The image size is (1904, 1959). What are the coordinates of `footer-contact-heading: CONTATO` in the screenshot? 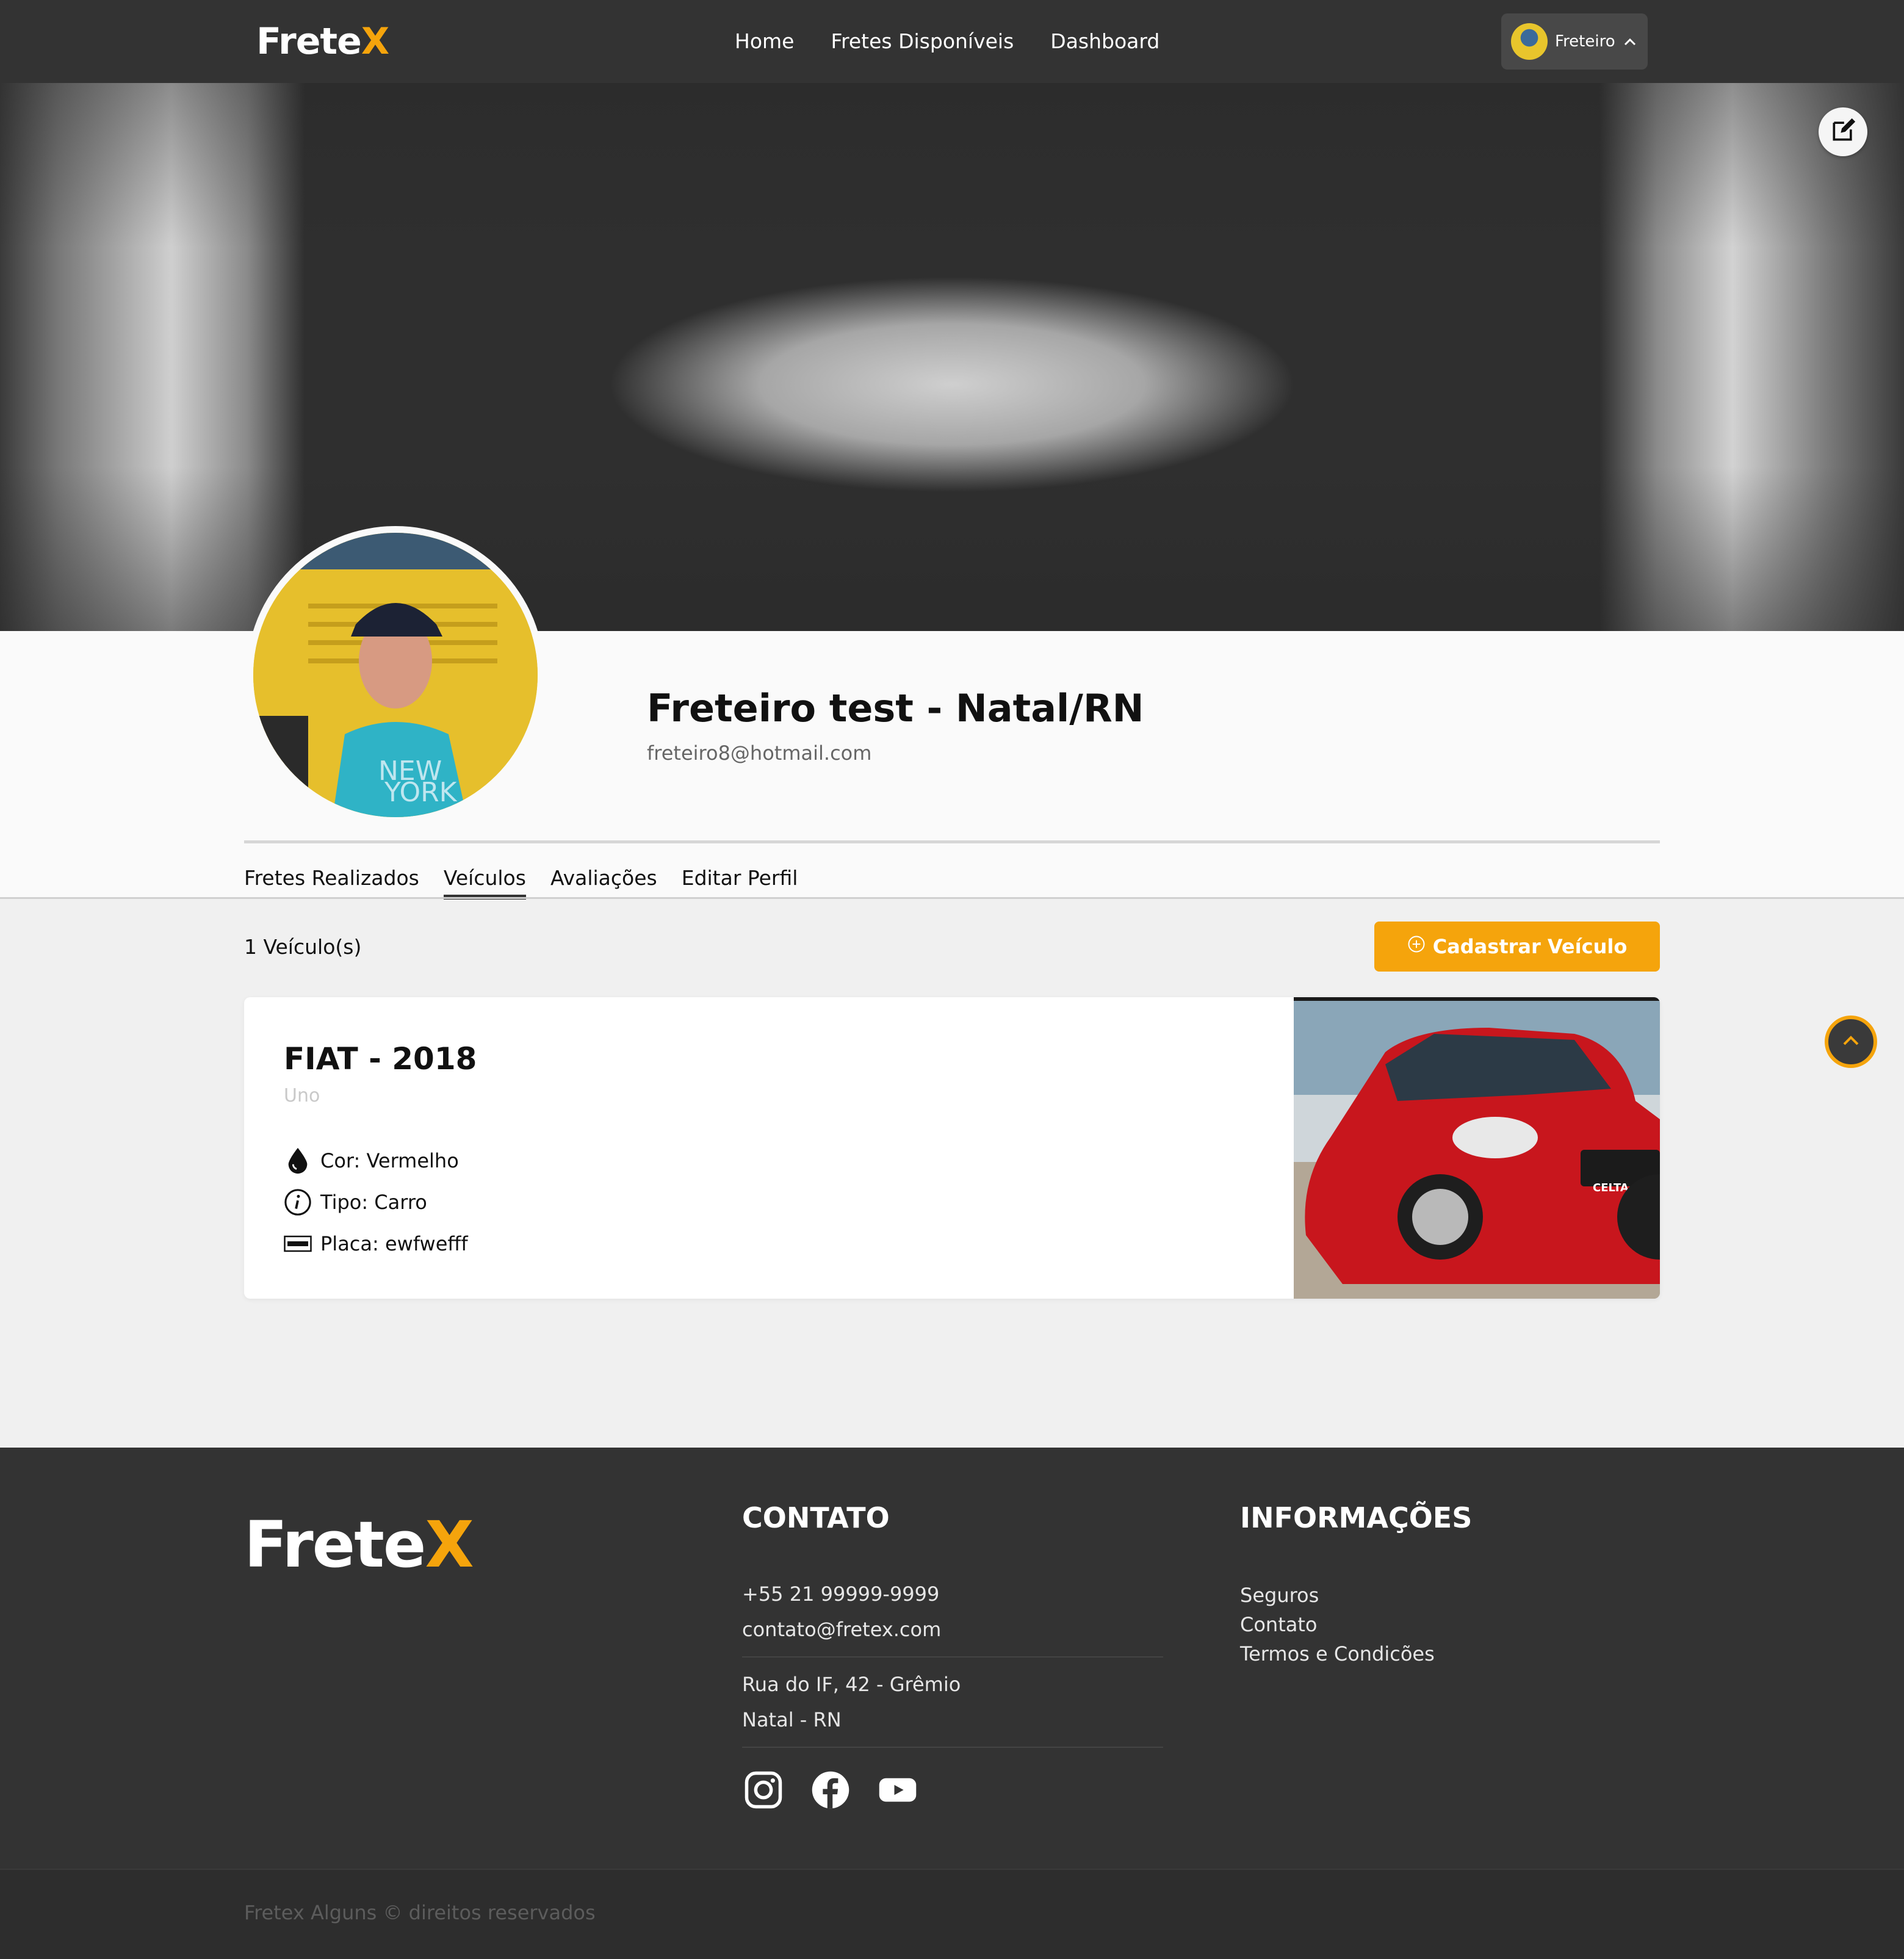 It's located at (816, 1517).